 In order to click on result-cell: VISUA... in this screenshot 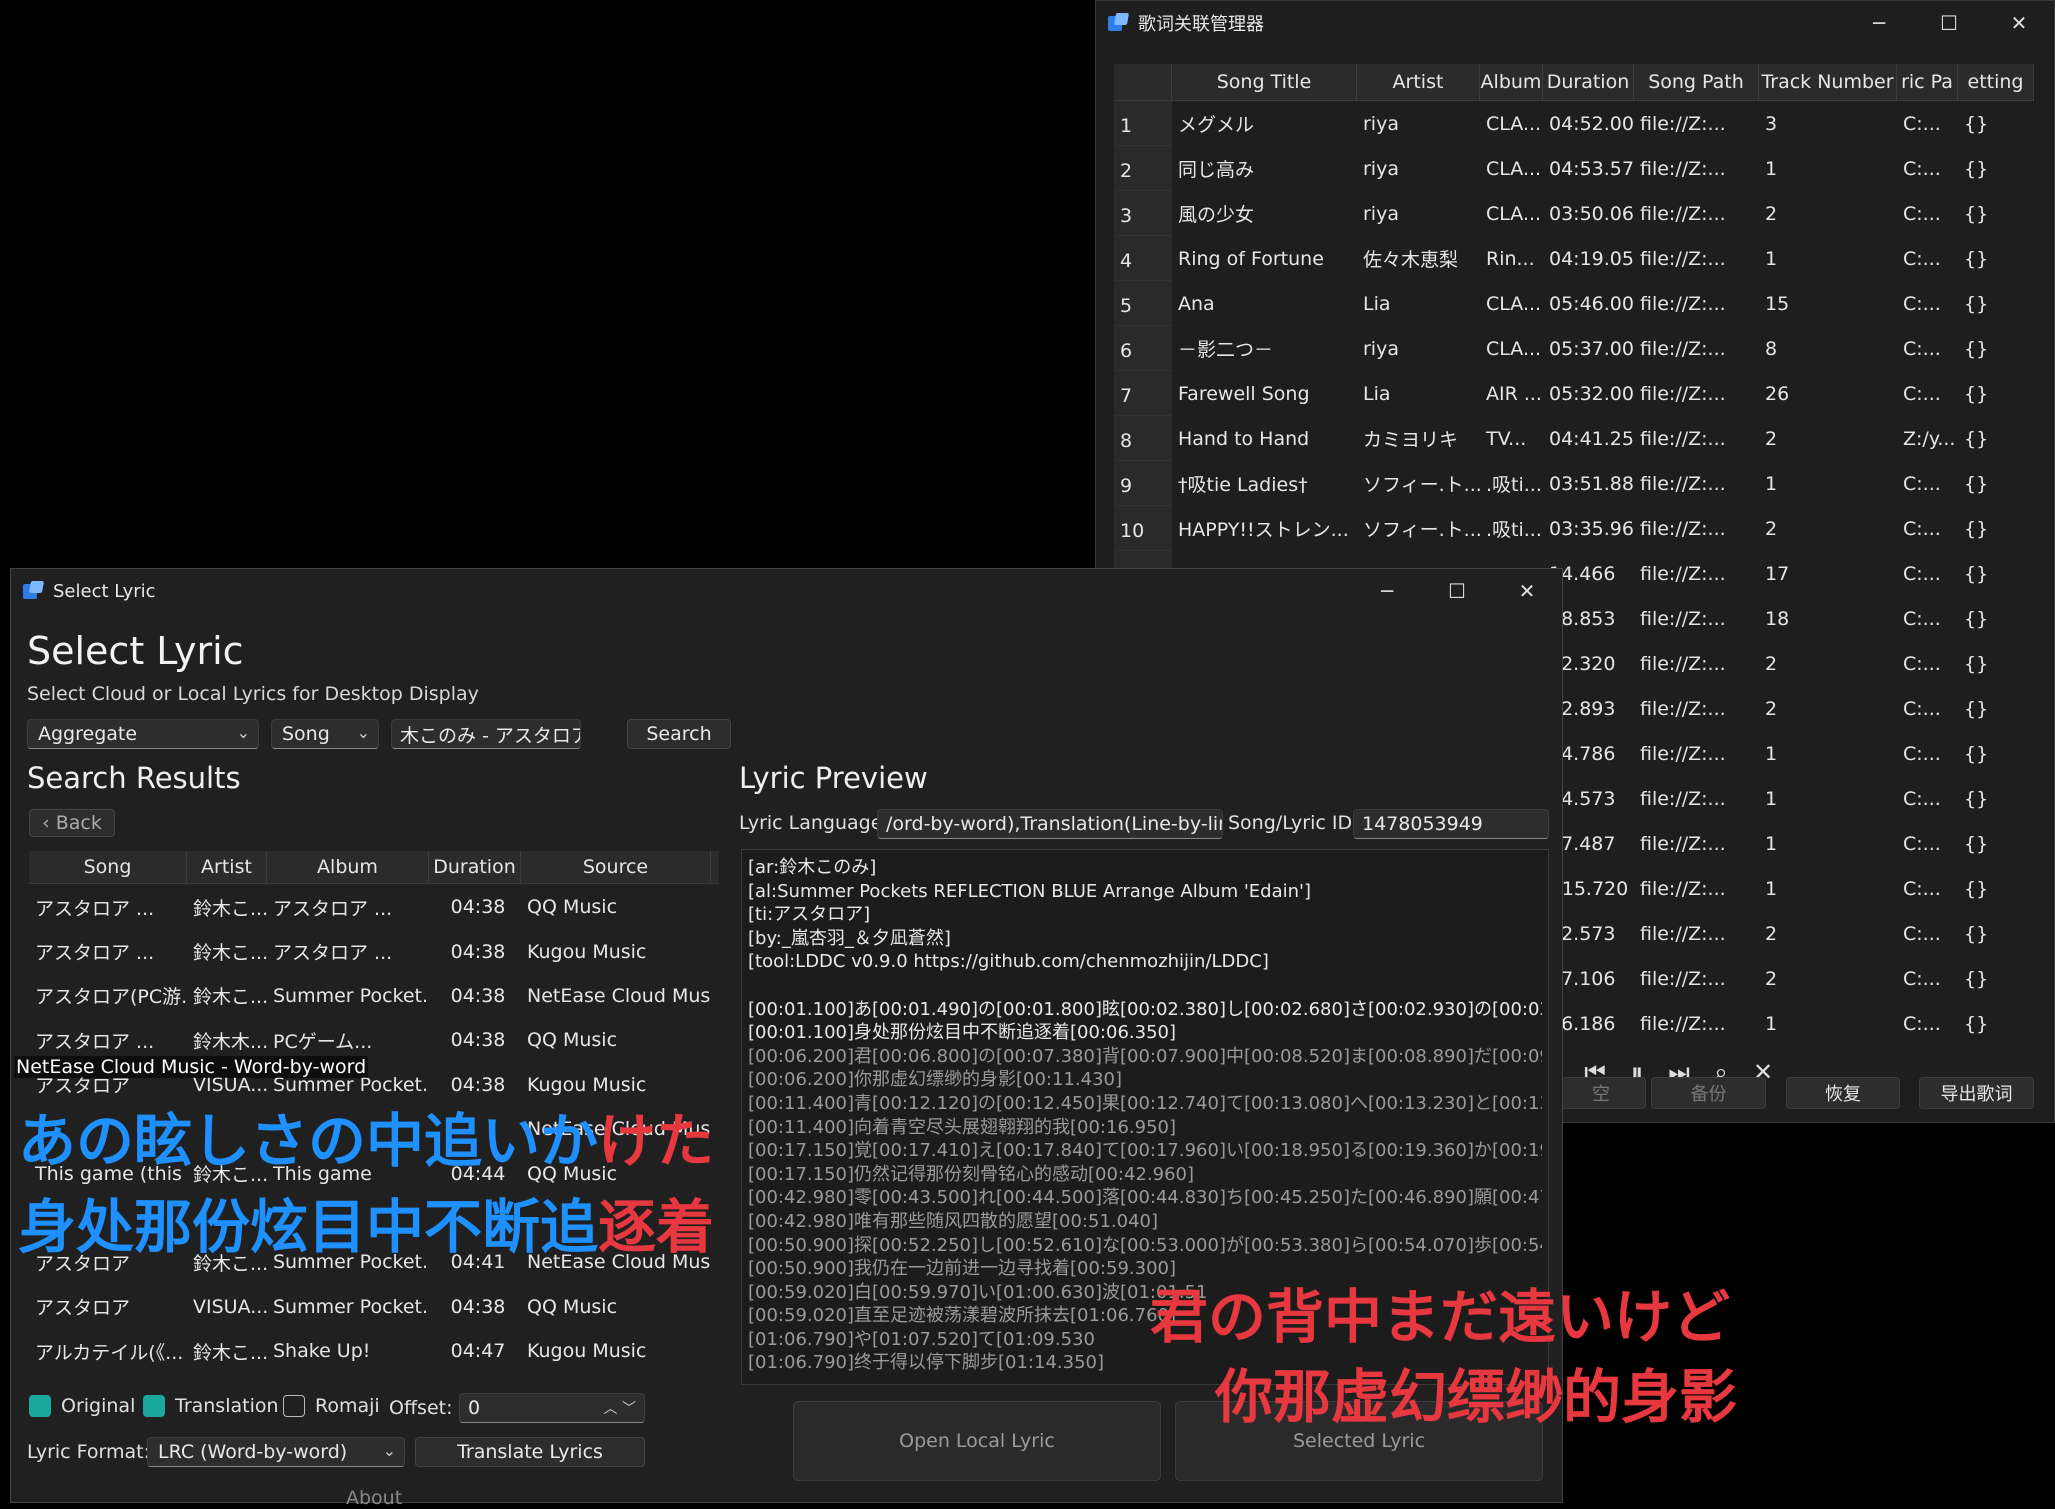, I will do `click(230, 1306)`.